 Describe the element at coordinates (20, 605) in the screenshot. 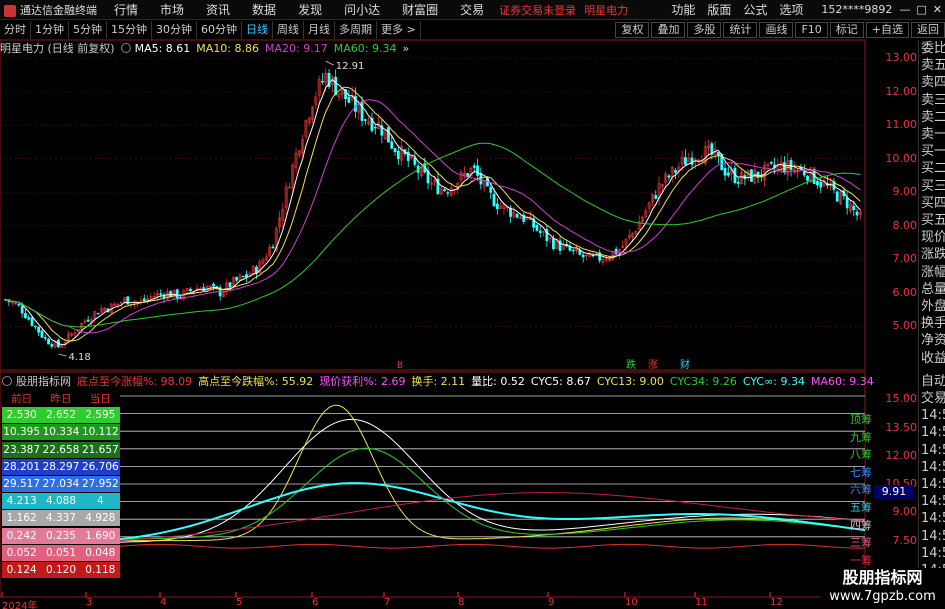

I see `date-tick-label: 2024年` at that location.